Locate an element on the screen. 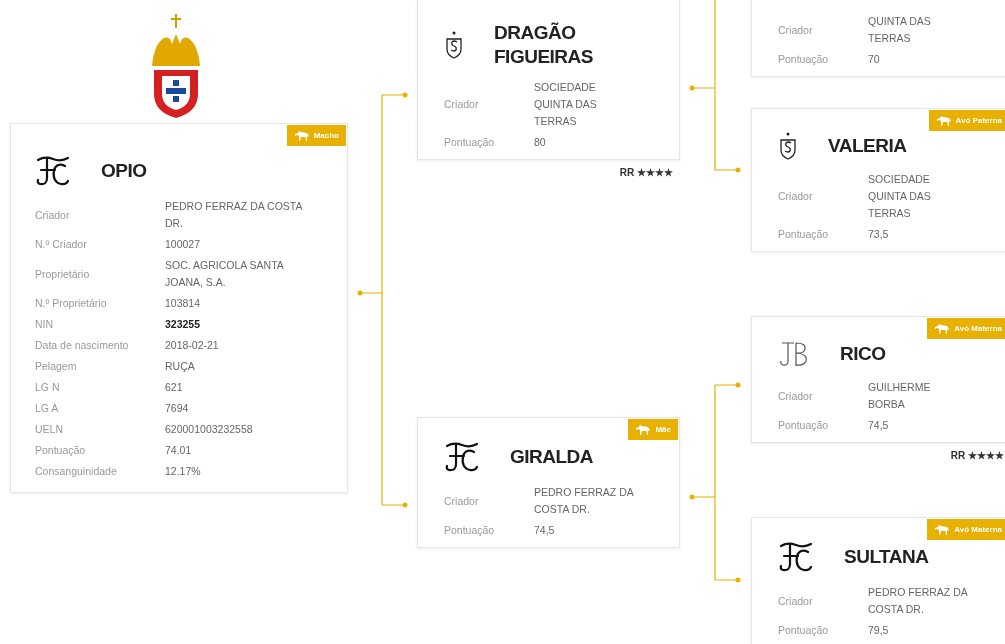 The image size is (1005, 644). horse-name: SULTANA is located at coordinates (886, 557).